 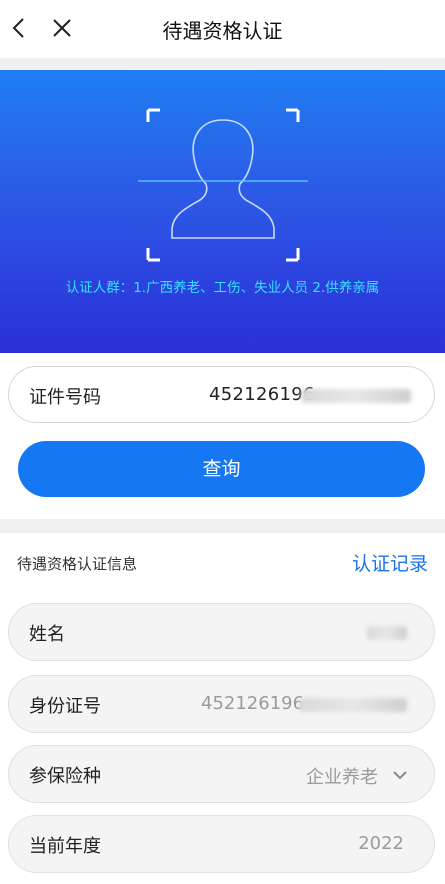 I want to click on section-title: 待遇资格认证信息, so click(x=77, y=564).